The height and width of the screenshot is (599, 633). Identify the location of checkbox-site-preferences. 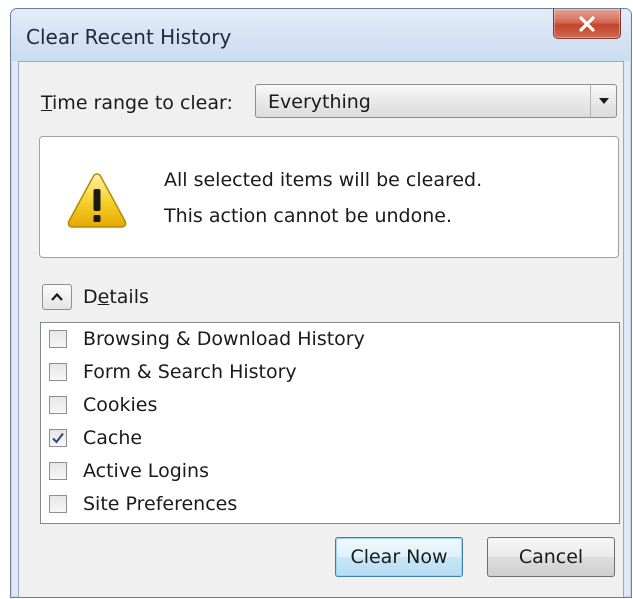
(58, 504).